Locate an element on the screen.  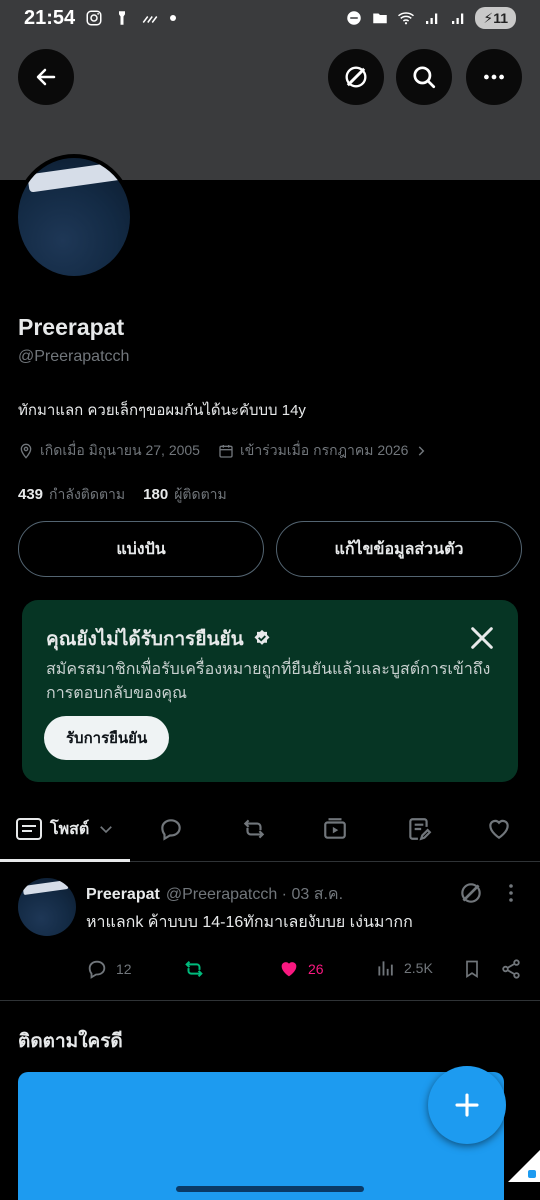
bookmark-icon is located at coordinates (472, 969).